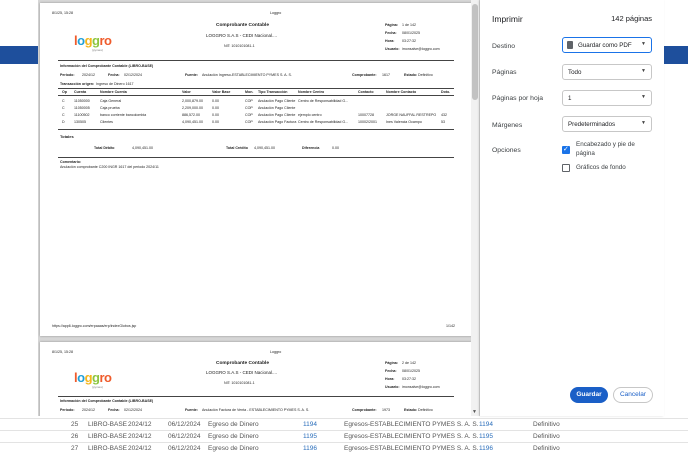 The width and height of the screenshot is (688, 455). I want to click on cell-doc: 1195, so click(310, 436).